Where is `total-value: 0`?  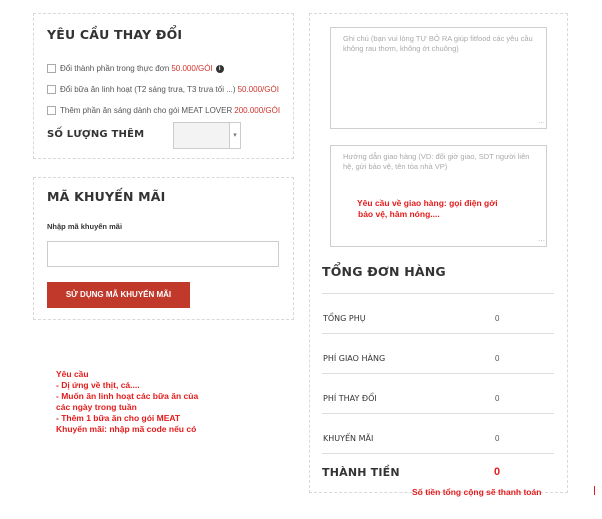 total-value: 0 is located at coordinates (497, 472).